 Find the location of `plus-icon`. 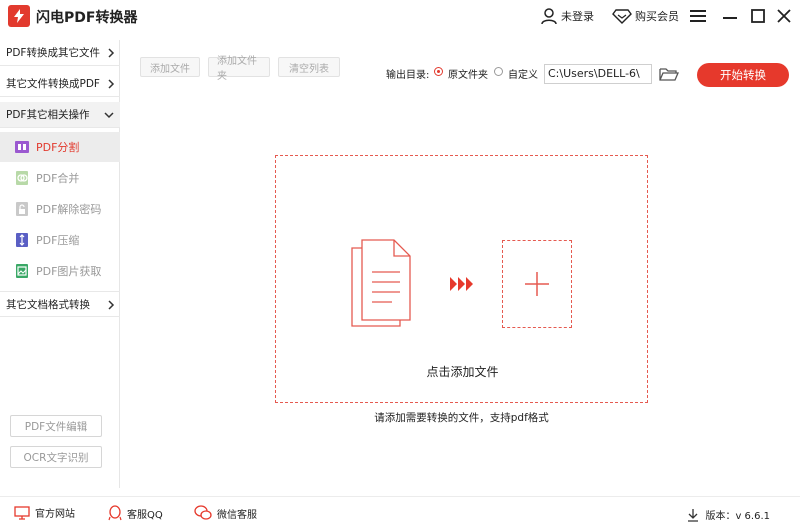

plus-icon is located at coordinates (537, 284).